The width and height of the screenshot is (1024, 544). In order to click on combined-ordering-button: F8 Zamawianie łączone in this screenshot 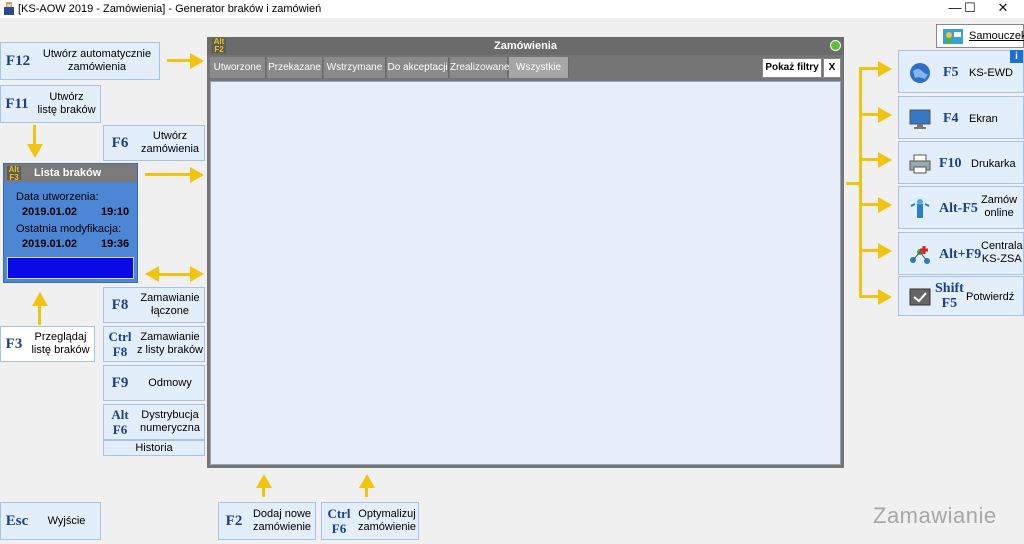, I will do `click(154, 305)`.